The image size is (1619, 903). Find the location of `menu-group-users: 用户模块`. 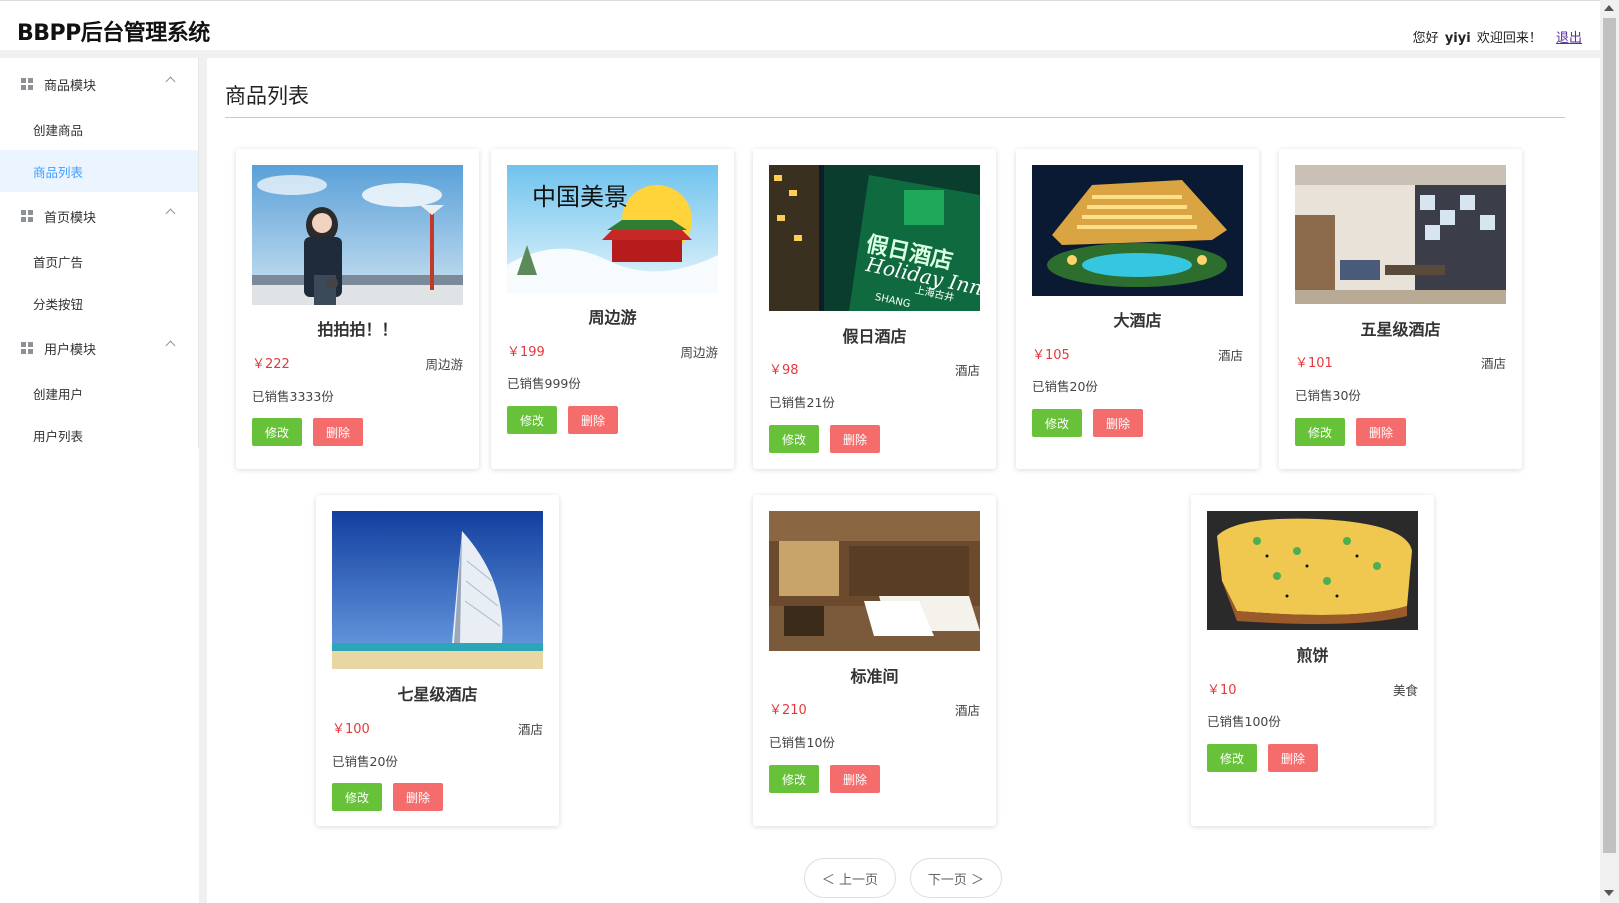

menu-group-users: 用户模块 is located at coordinates (99, 348).